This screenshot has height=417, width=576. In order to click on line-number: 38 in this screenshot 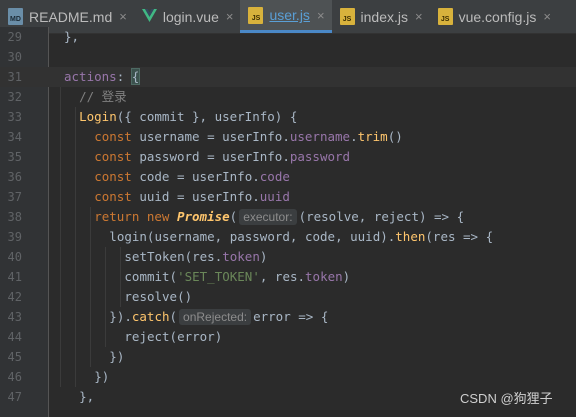, I will do `click(14, 217)`.